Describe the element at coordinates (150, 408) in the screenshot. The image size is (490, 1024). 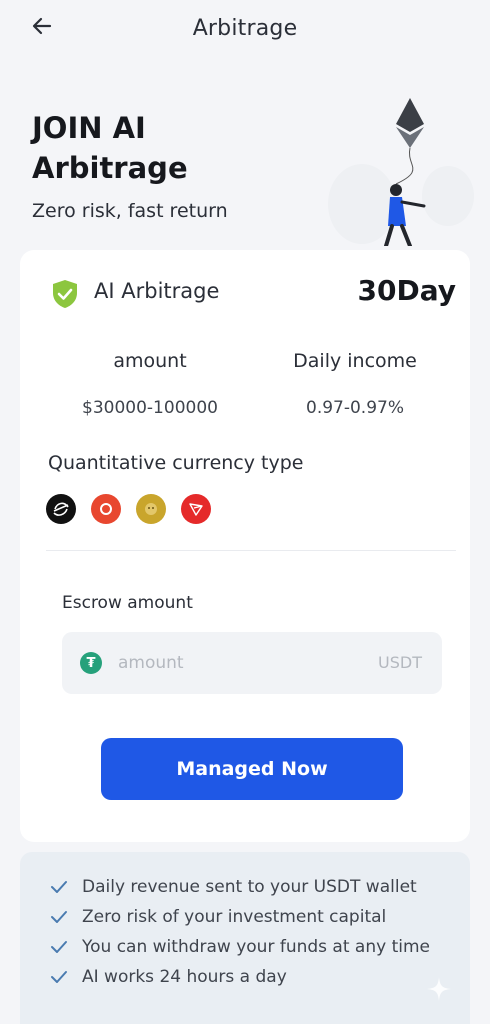
I see `amount-range: $30000-100000` at that location.